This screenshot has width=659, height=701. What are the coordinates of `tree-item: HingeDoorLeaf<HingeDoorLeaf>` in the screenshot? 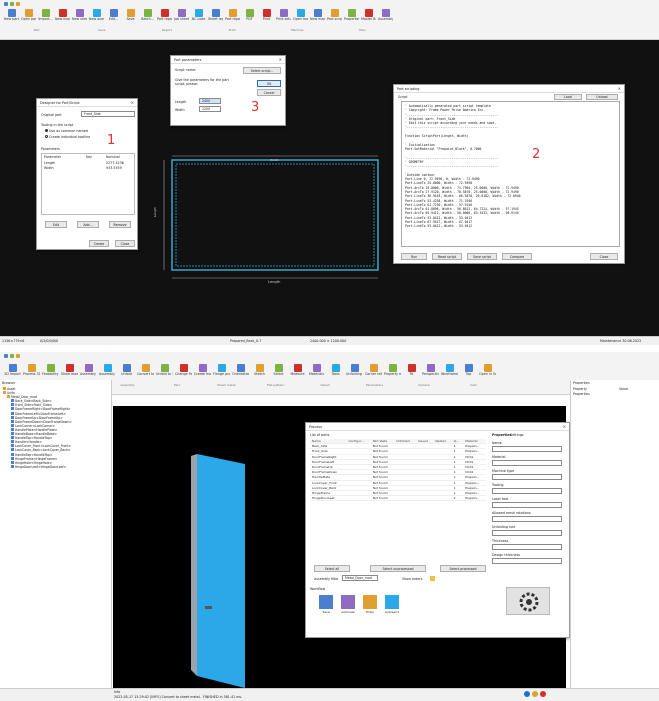 It's located at (37, 466).